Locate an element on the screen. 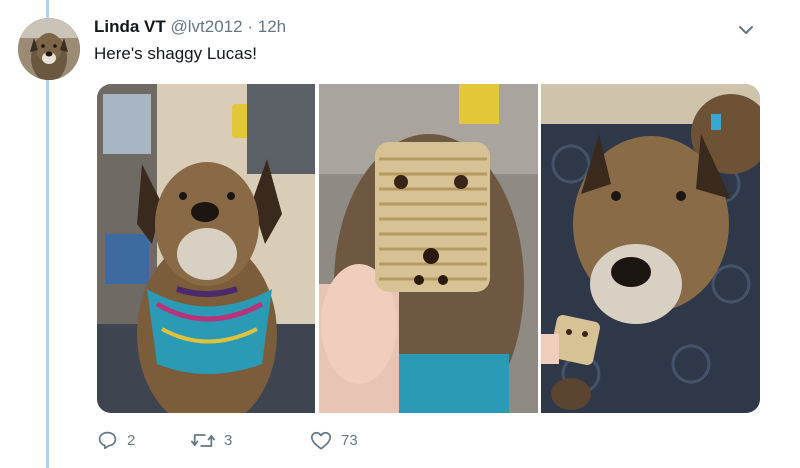  reply-count: 2 is located at coordinates (131, 440).